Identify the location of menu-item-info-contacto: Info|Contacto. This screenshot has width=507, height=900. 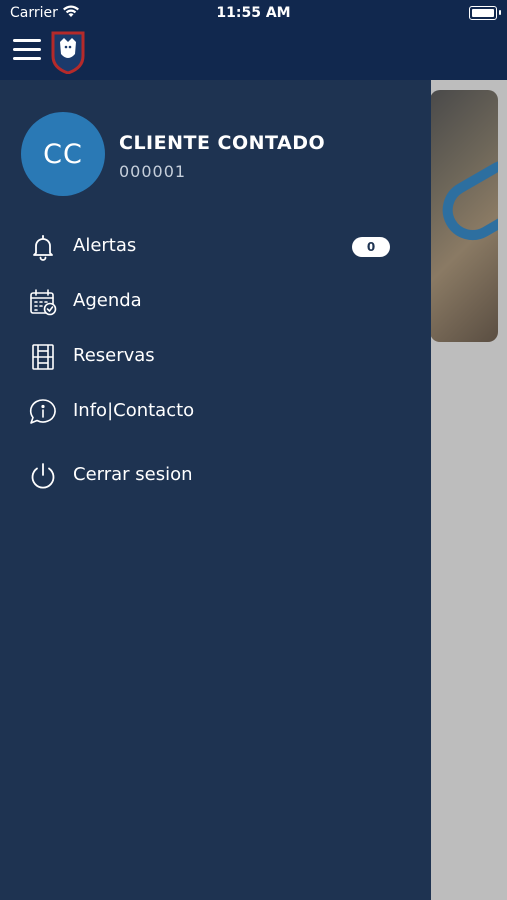
(215, 412).